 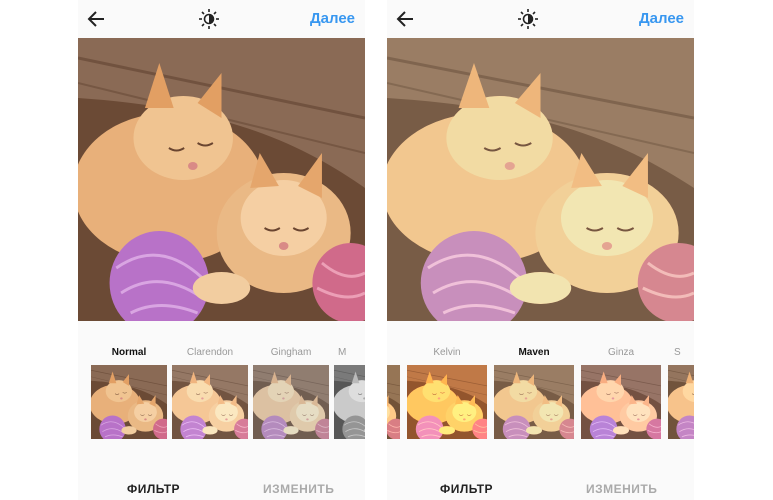 What do you see at coordinates (210, 352) in the screenshot?
I see `filter-label: Clarendon` at bounding box center [210, 352].